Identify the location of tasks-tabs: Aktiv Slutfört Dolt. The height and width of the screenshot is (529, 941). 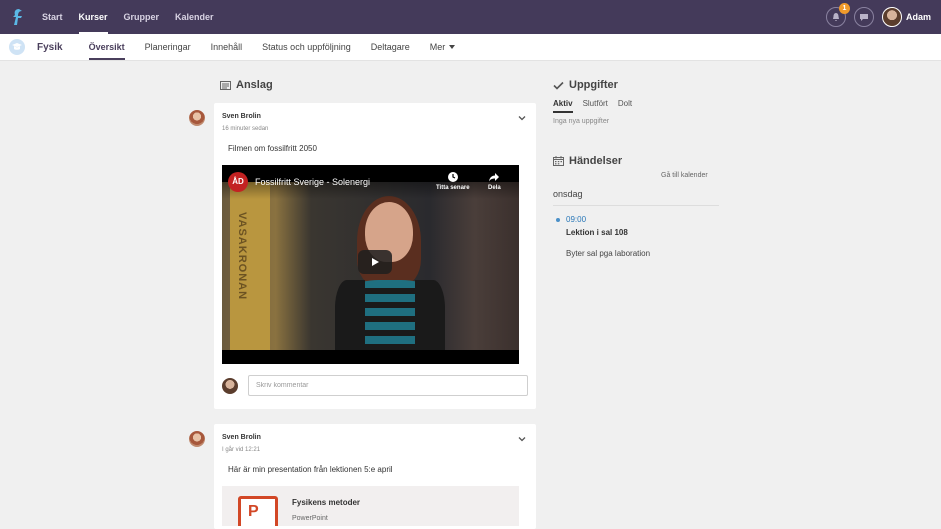
(592, 106).